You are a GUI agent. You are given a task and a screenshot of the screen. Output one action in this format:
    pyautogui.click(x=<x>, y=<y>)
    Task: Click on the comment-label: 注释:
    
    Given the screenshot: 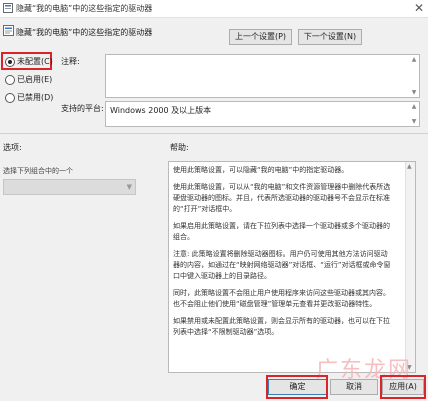 What is the action you would take?
    pyautogui.click(x=70, y=61)
    